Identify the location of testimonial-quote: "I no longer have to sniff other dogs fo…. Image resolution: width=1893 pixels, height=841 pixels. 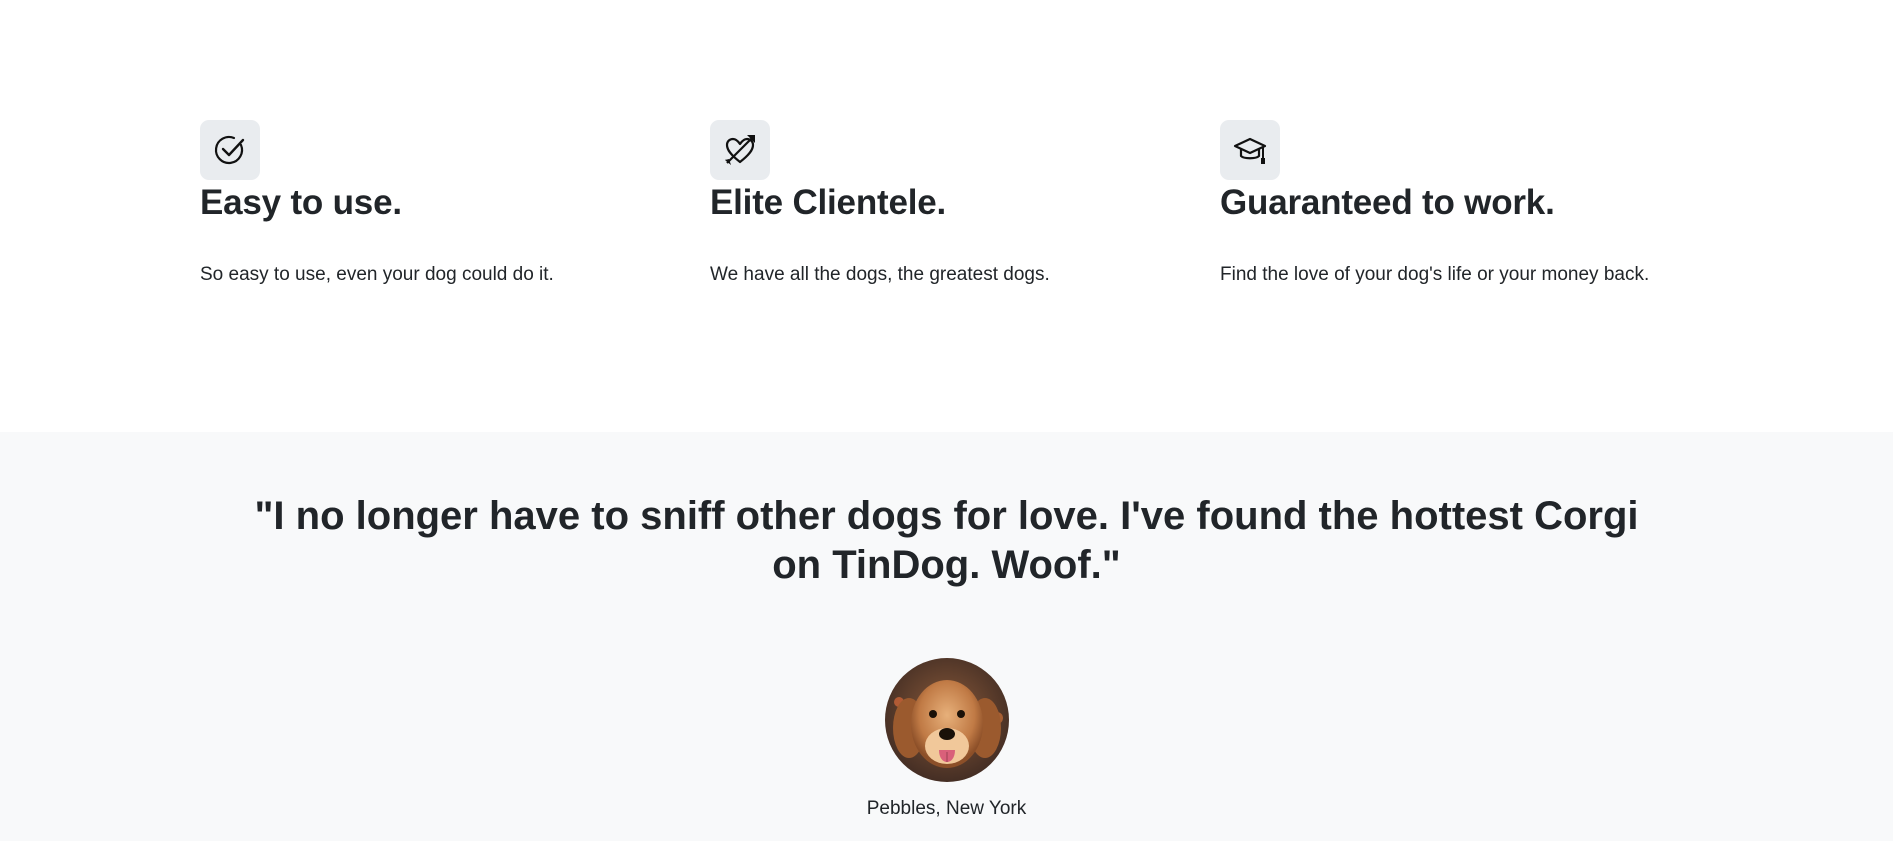
(946, 540).